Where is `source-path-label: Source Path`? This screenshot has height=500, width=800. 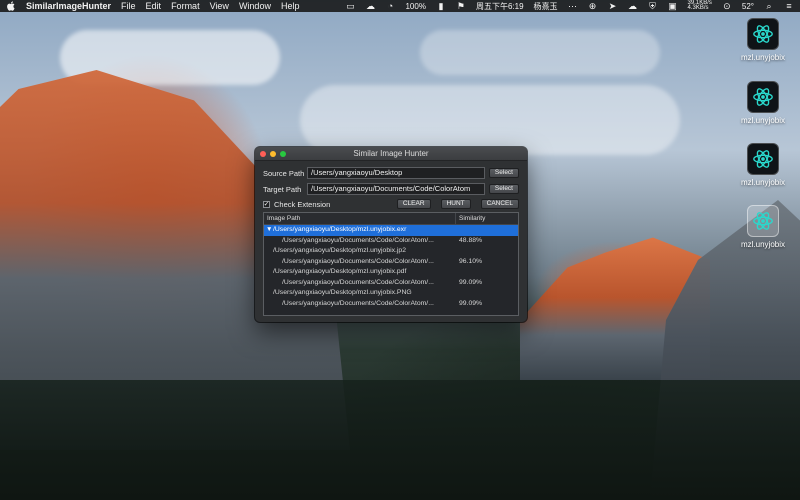
source-path-label: Source Path is located at coordinates (284, 173).